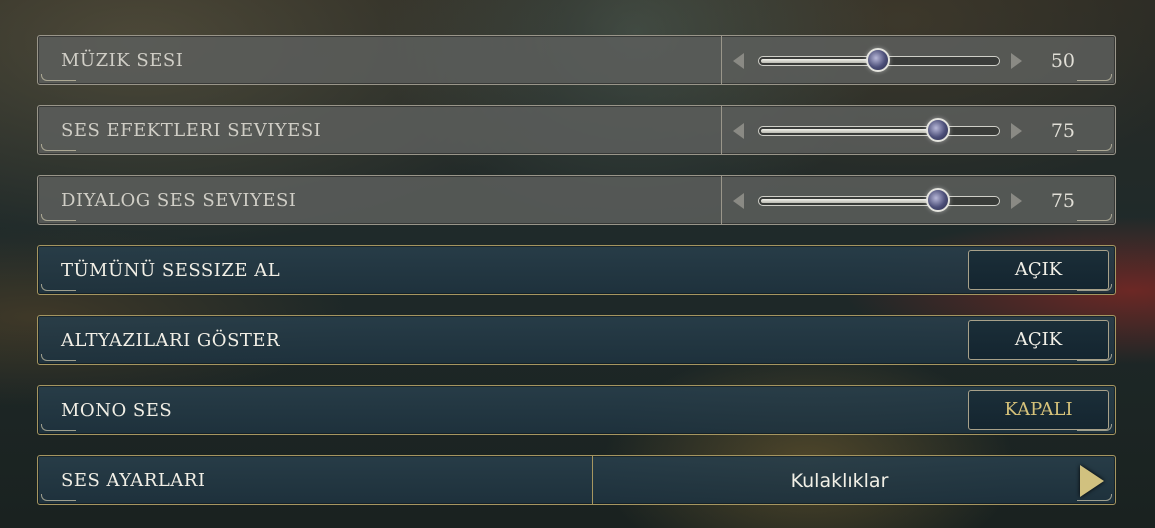 This screenshot has width=1155, height=528. I want to click on setting-label-sfx-volume: SES EFEKTLERI SEVIYESI, so click(191, 130).